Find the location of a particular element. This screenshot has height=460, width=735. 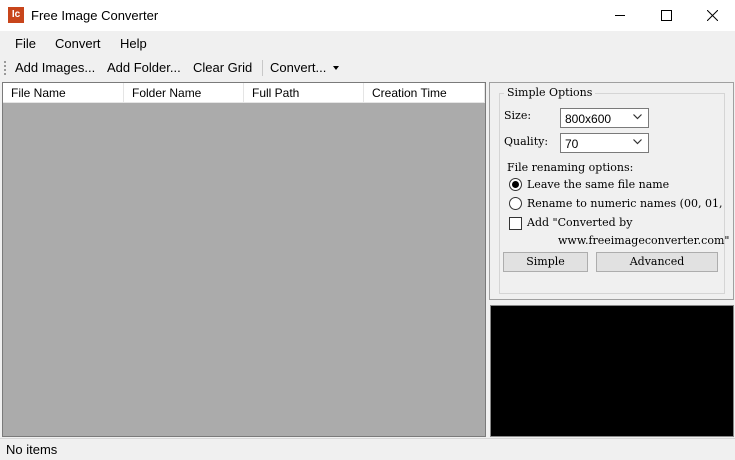

maximize-button is located at coordinates (666, 15).